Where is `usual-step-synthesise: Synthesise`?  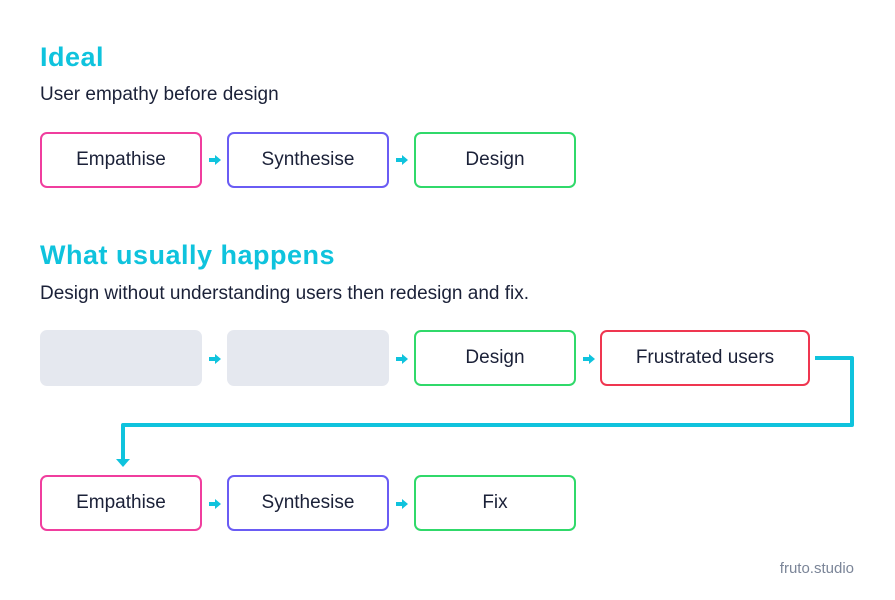
usual-step-synthesise: Synthesise is located at coordinates (308, 503).